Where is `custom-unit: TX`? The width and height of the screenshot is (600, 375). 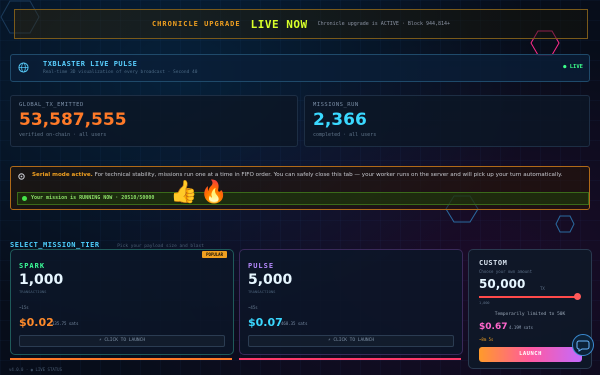
custom-unit: TX is located at coordinates (542, 288).